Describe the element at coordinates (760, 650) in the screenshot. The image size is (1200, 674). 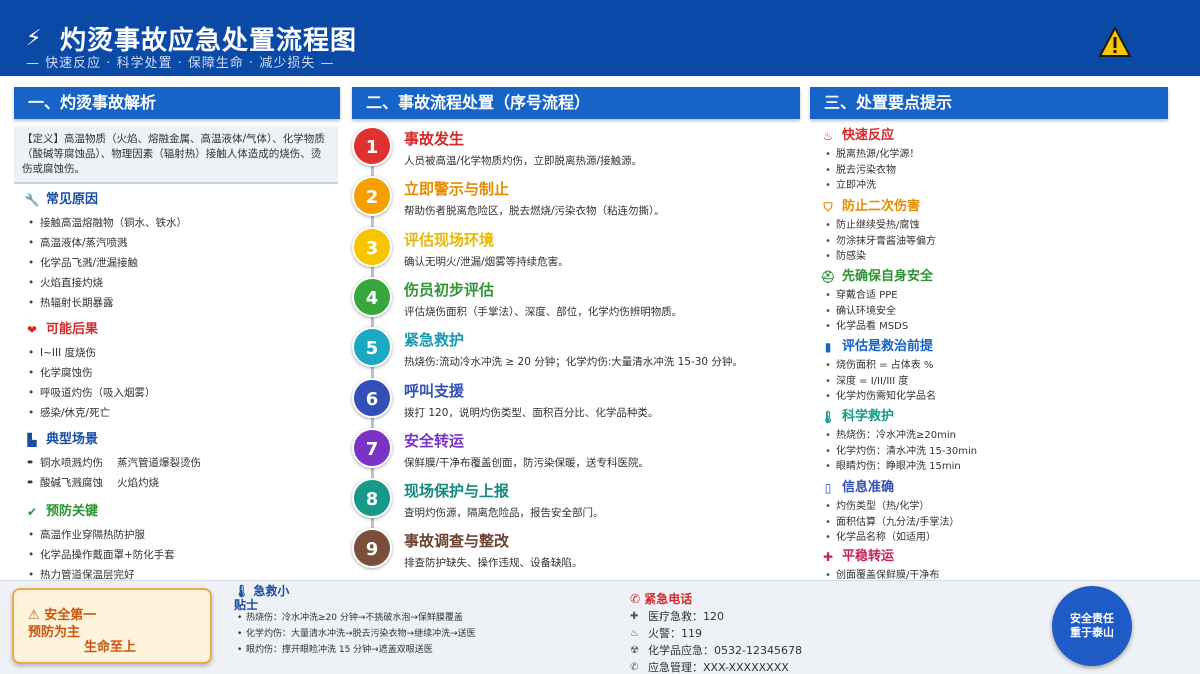
I see `emergency-row: ☢ 化学品应急：0532-12345678` at that location.